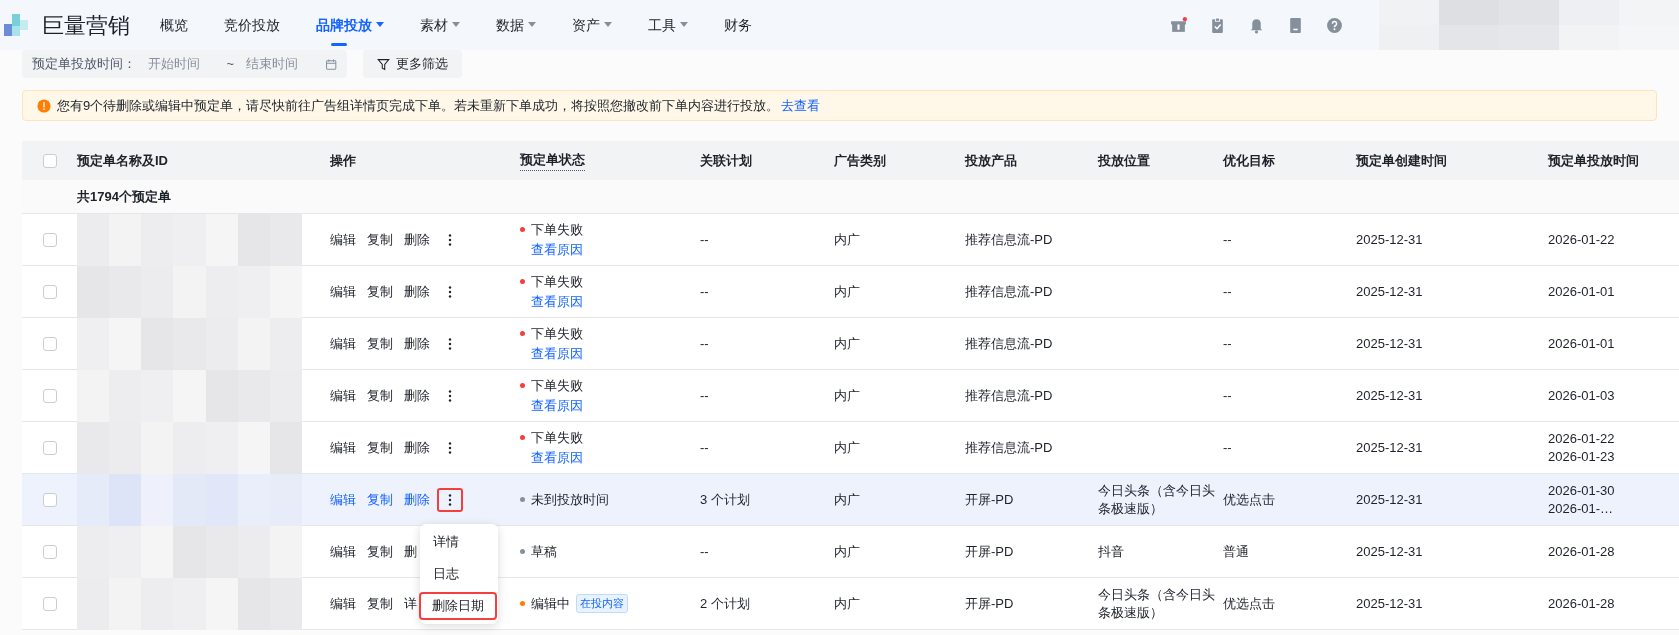 The height and width of the screenshot is (635, 1679). What do you see at coordinates (860, 160) in the screenshot?
I see `column-header: 广告类别` at bounding box center [860, 160].